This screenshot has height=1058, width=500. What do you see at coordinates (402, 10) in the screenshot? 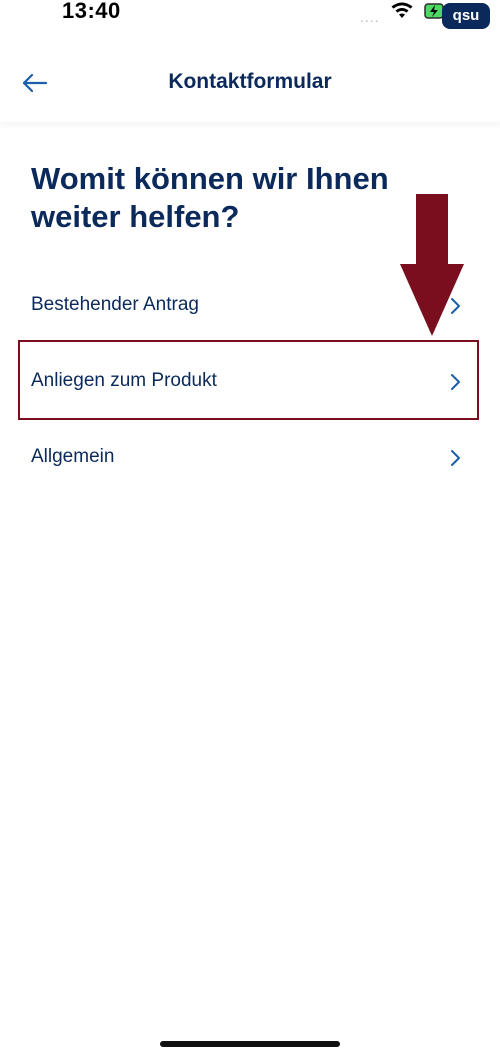
I see `wifi-icon` at bounding box center [402, 10].